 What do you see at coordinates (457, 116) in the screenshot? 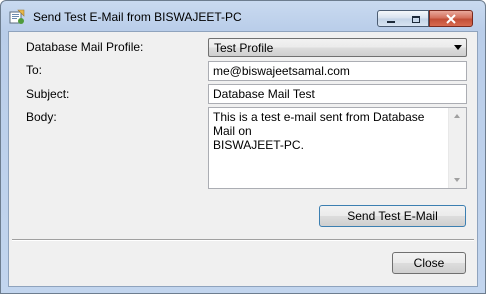
I see `scroll-up-icon` at bounding box center [457, 116].